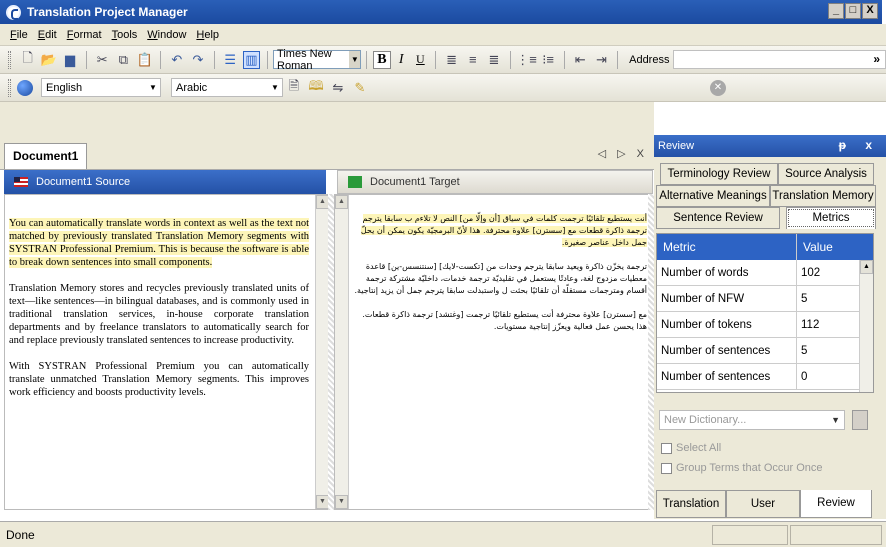 Image resolution: width=886 pixels, height=547 pixels. I want to click on undo-icon: ↶, so click(176, 60).